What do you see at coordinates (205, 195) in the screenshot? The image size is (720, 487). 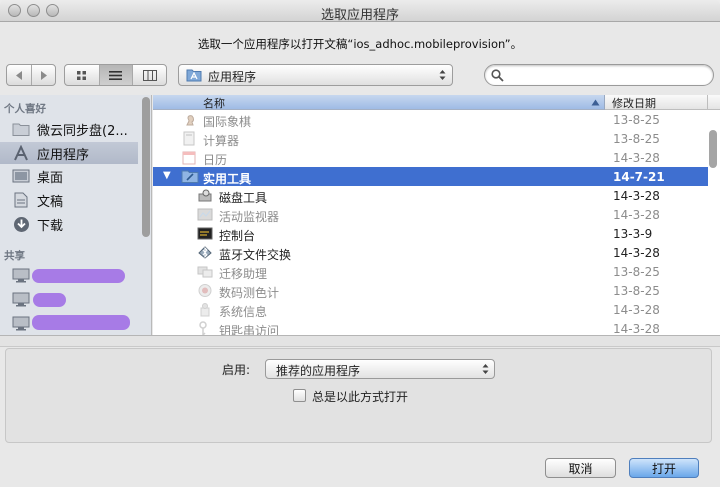 I see `disk-utility-icon` at bounding box center [205, 195].